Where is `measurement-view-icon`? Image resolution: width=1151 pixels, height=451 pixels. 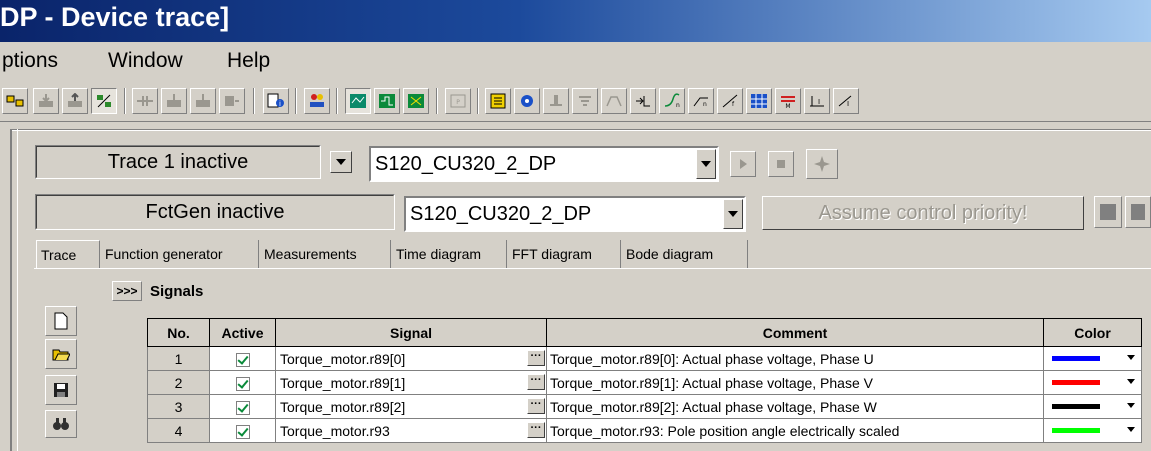
measurement-view-icon is located at coordinates (416, 101).